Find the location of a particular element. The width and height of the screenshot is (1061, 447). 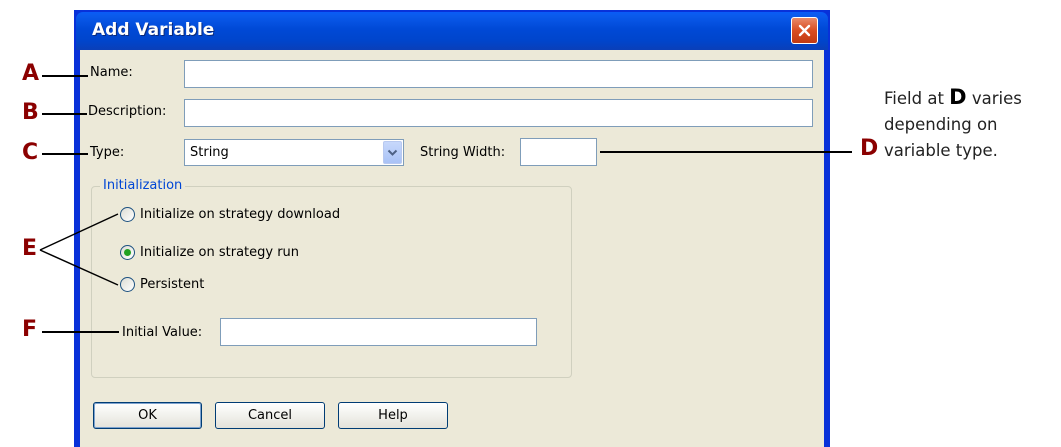

callout-b: B is located at coordinates (30, 112).